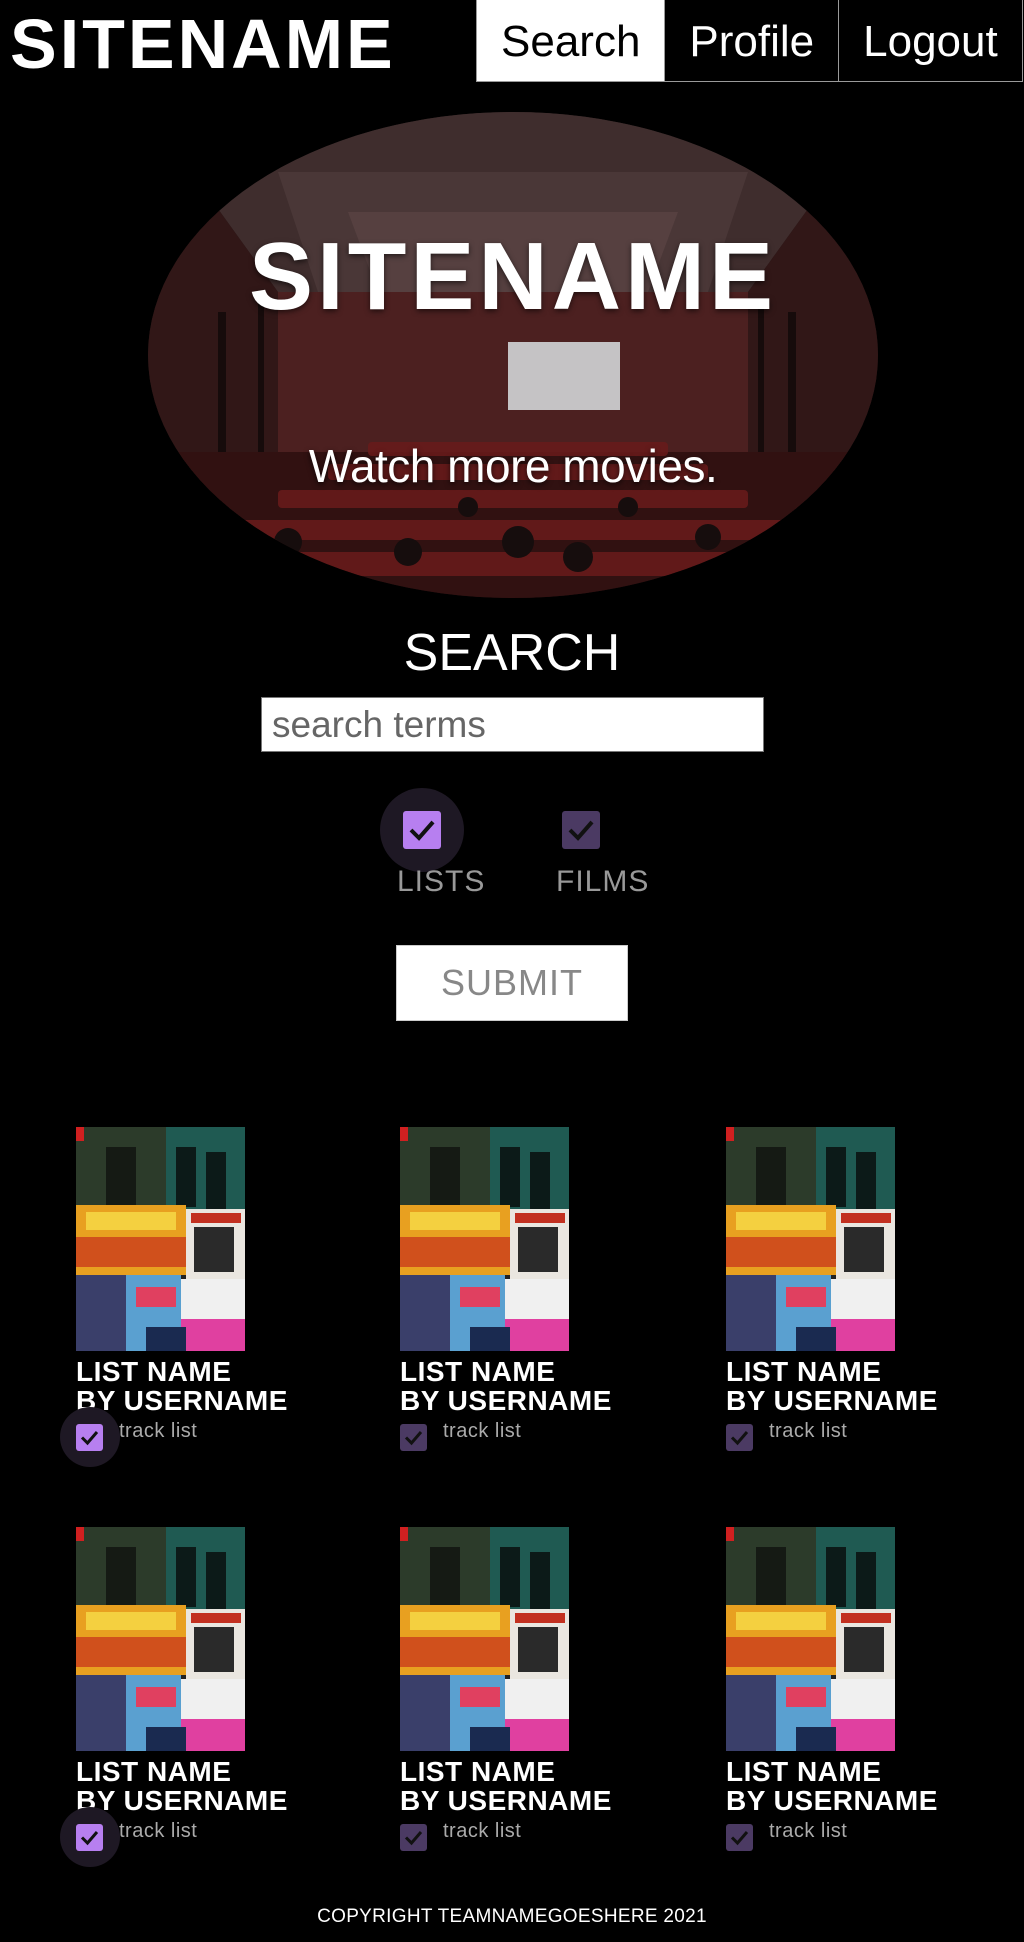 The height and width of the screenshot is (1942, 1024). What do you see at coordinates (571, 41) in the screenshot?
I see `nav-search-button: Search` at bounding box center [571, 41].